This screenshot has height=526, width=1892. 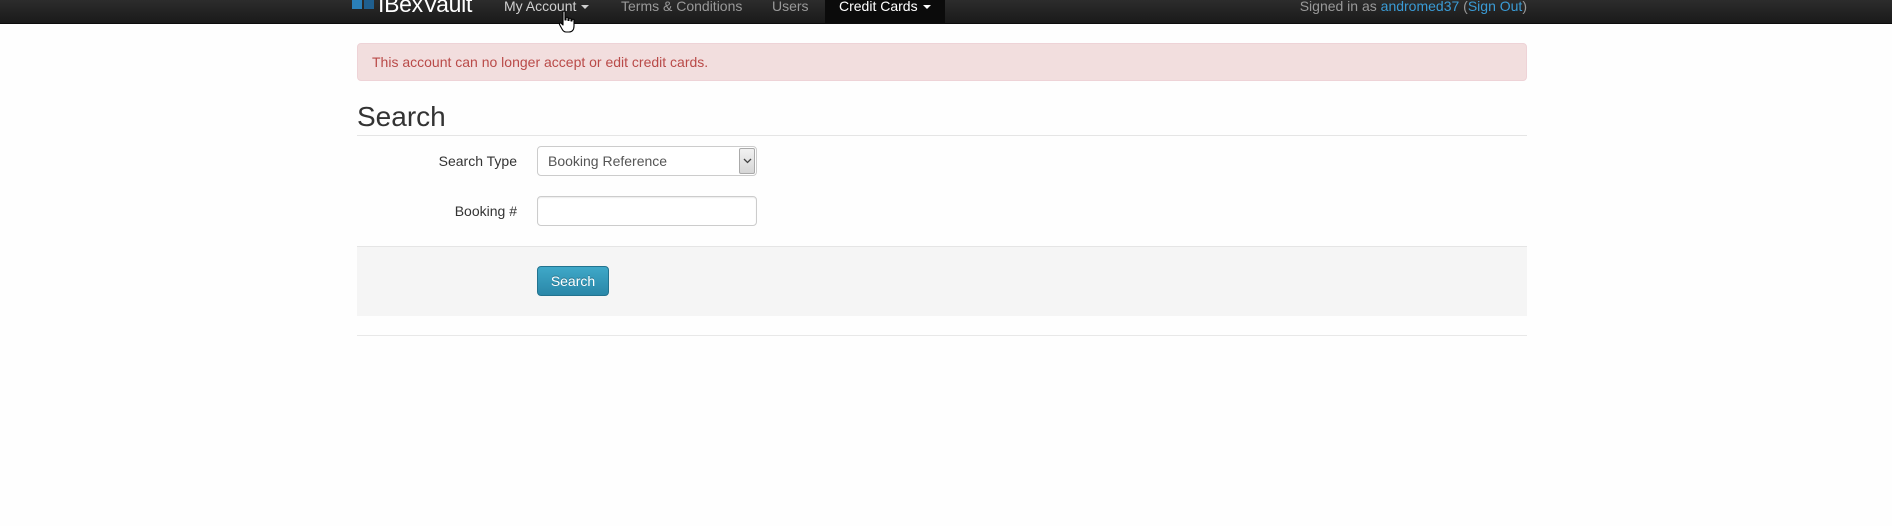 I want to click on chevron-down-icon, so click(x=747, y=161).